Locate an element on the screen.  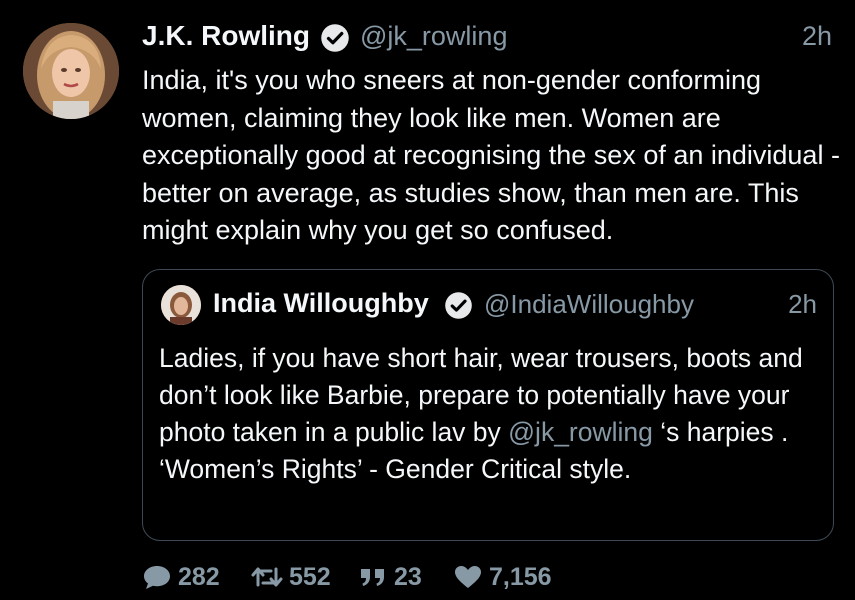
tweet-actions: 282 552 23 7,156 is located at coordinates (492, 577).